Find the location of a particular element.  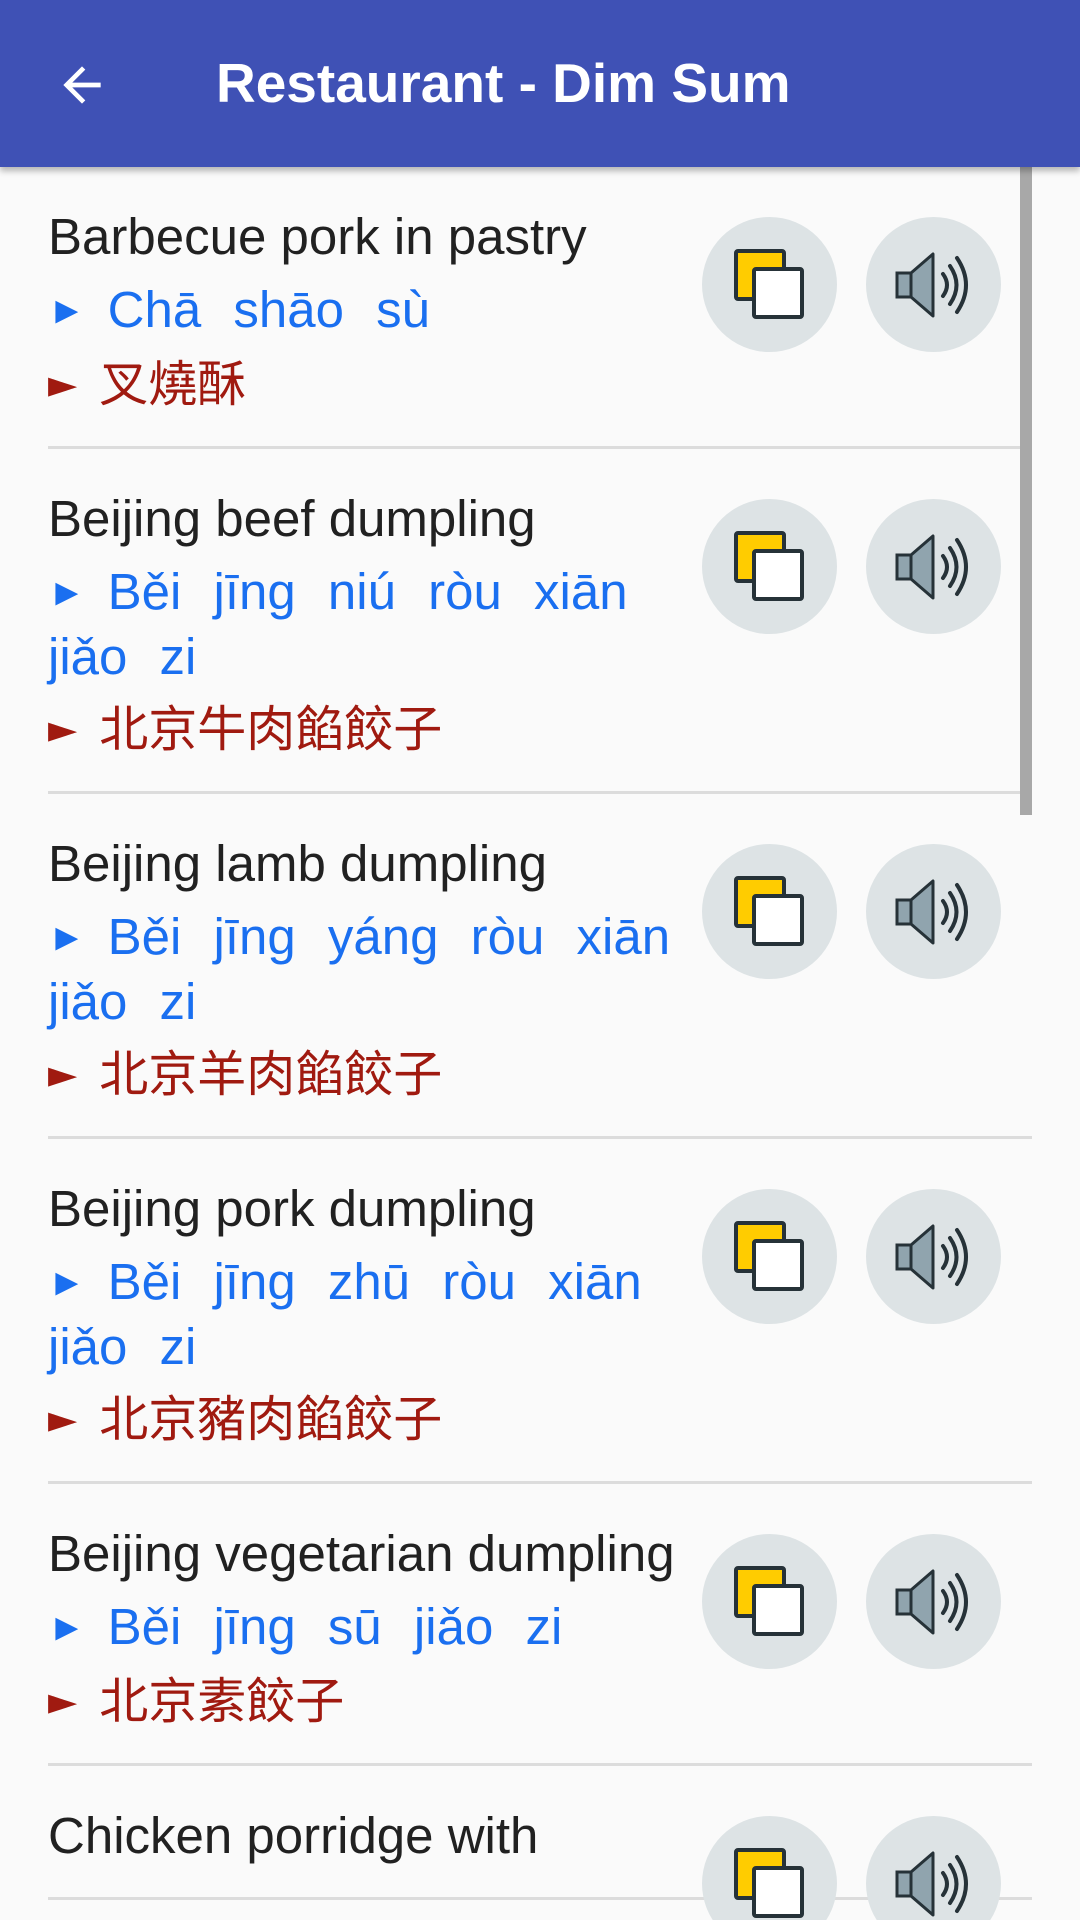

pinyin-line: ► Chā shāo sù is located at coordinates (363, 310).